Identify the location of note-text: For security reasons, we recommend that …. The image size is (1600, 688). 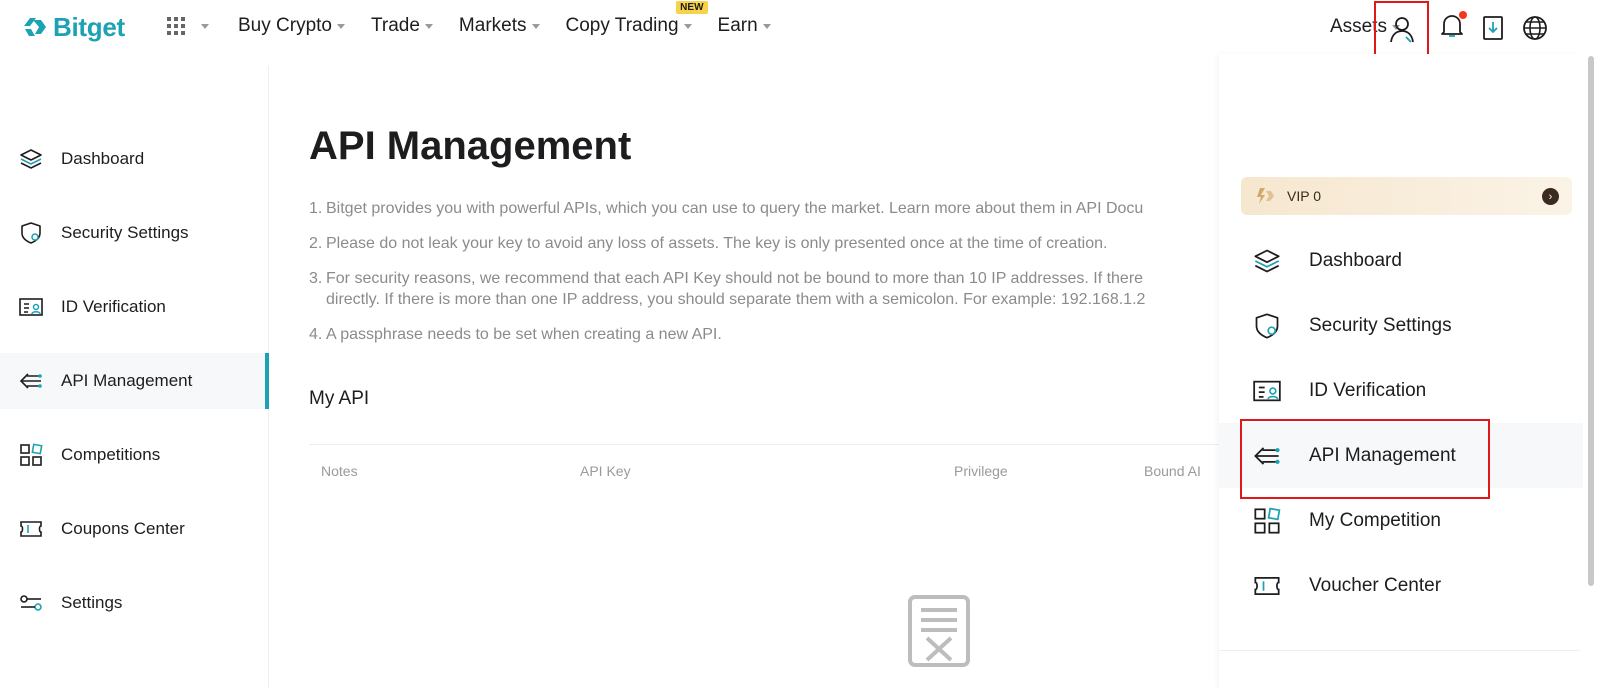
(735, 278).